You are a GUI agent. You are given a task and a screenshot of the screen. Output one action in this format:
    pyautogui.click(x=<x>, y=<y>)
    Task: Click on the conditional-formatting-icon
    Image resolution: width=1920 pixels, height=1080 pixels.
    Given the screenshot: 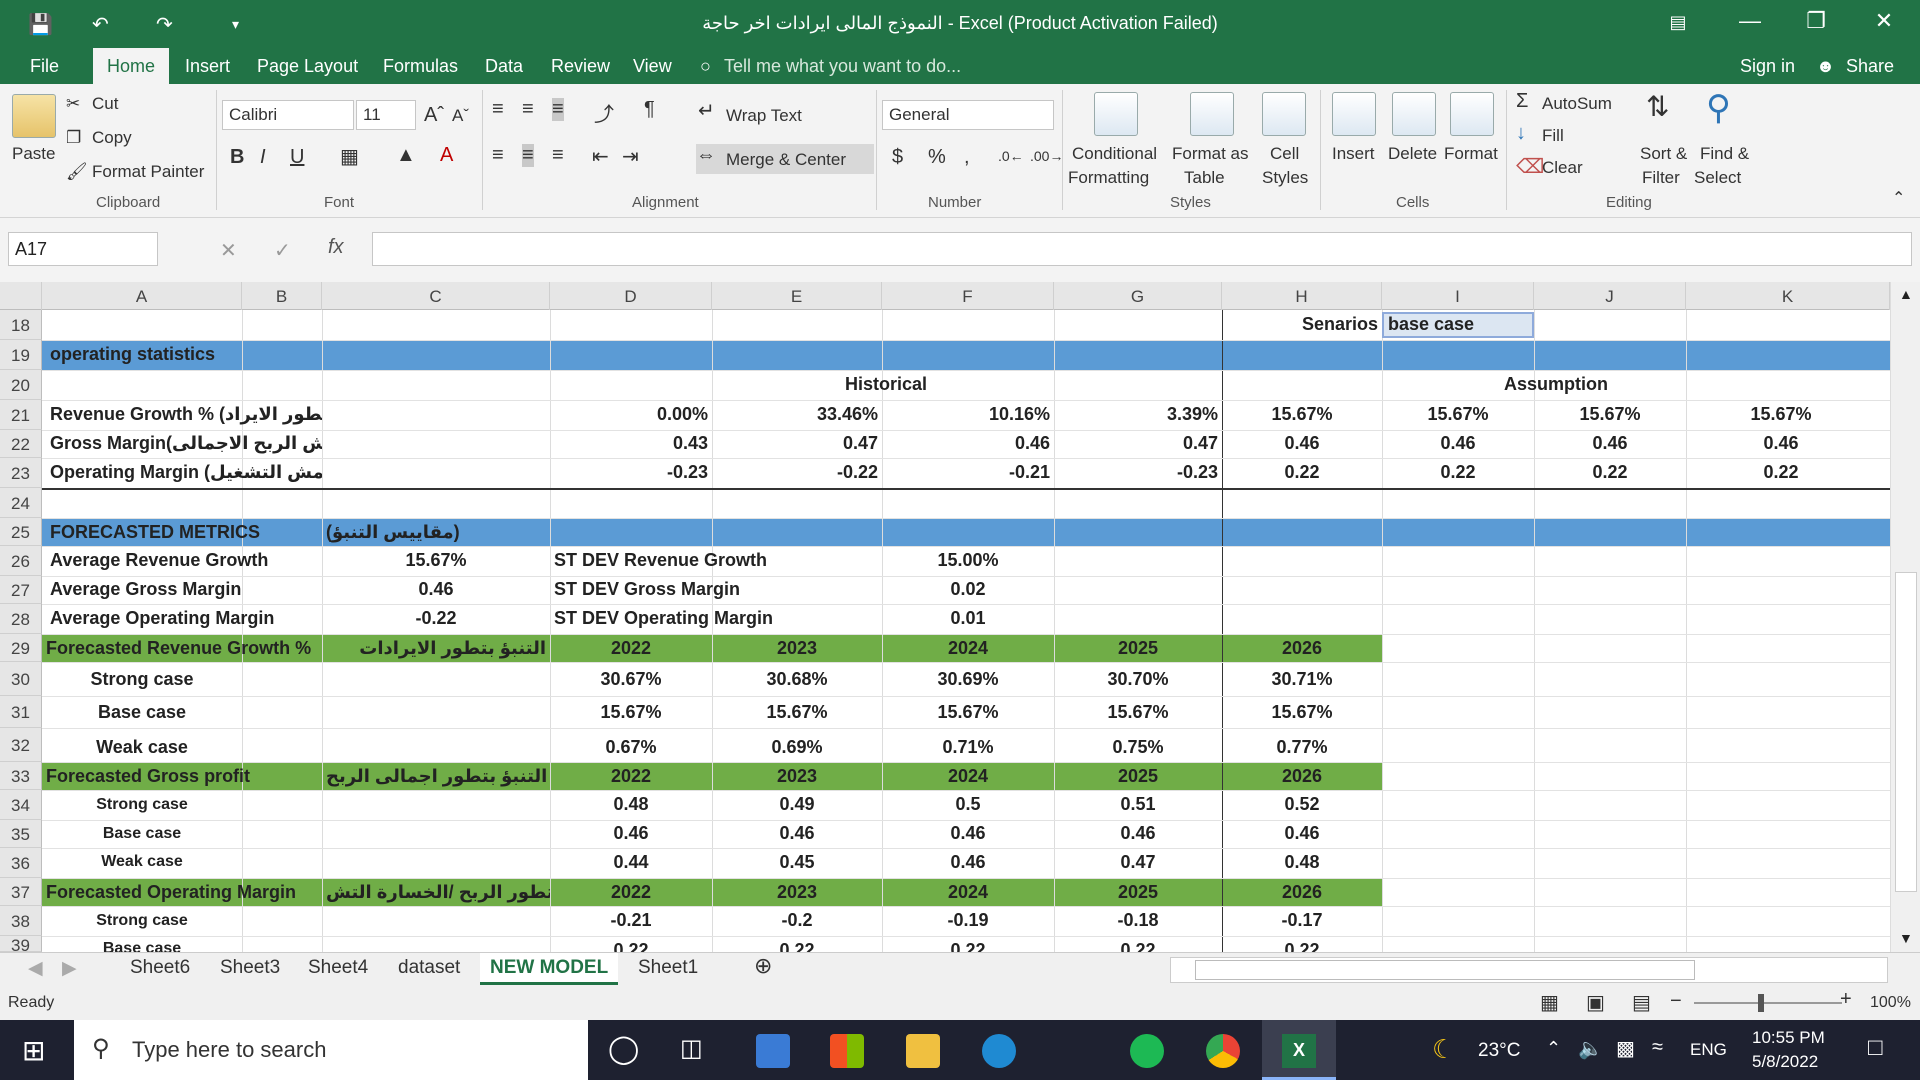 What is the action you would take?
    pyautogui.click(x=1116, y=114)
    